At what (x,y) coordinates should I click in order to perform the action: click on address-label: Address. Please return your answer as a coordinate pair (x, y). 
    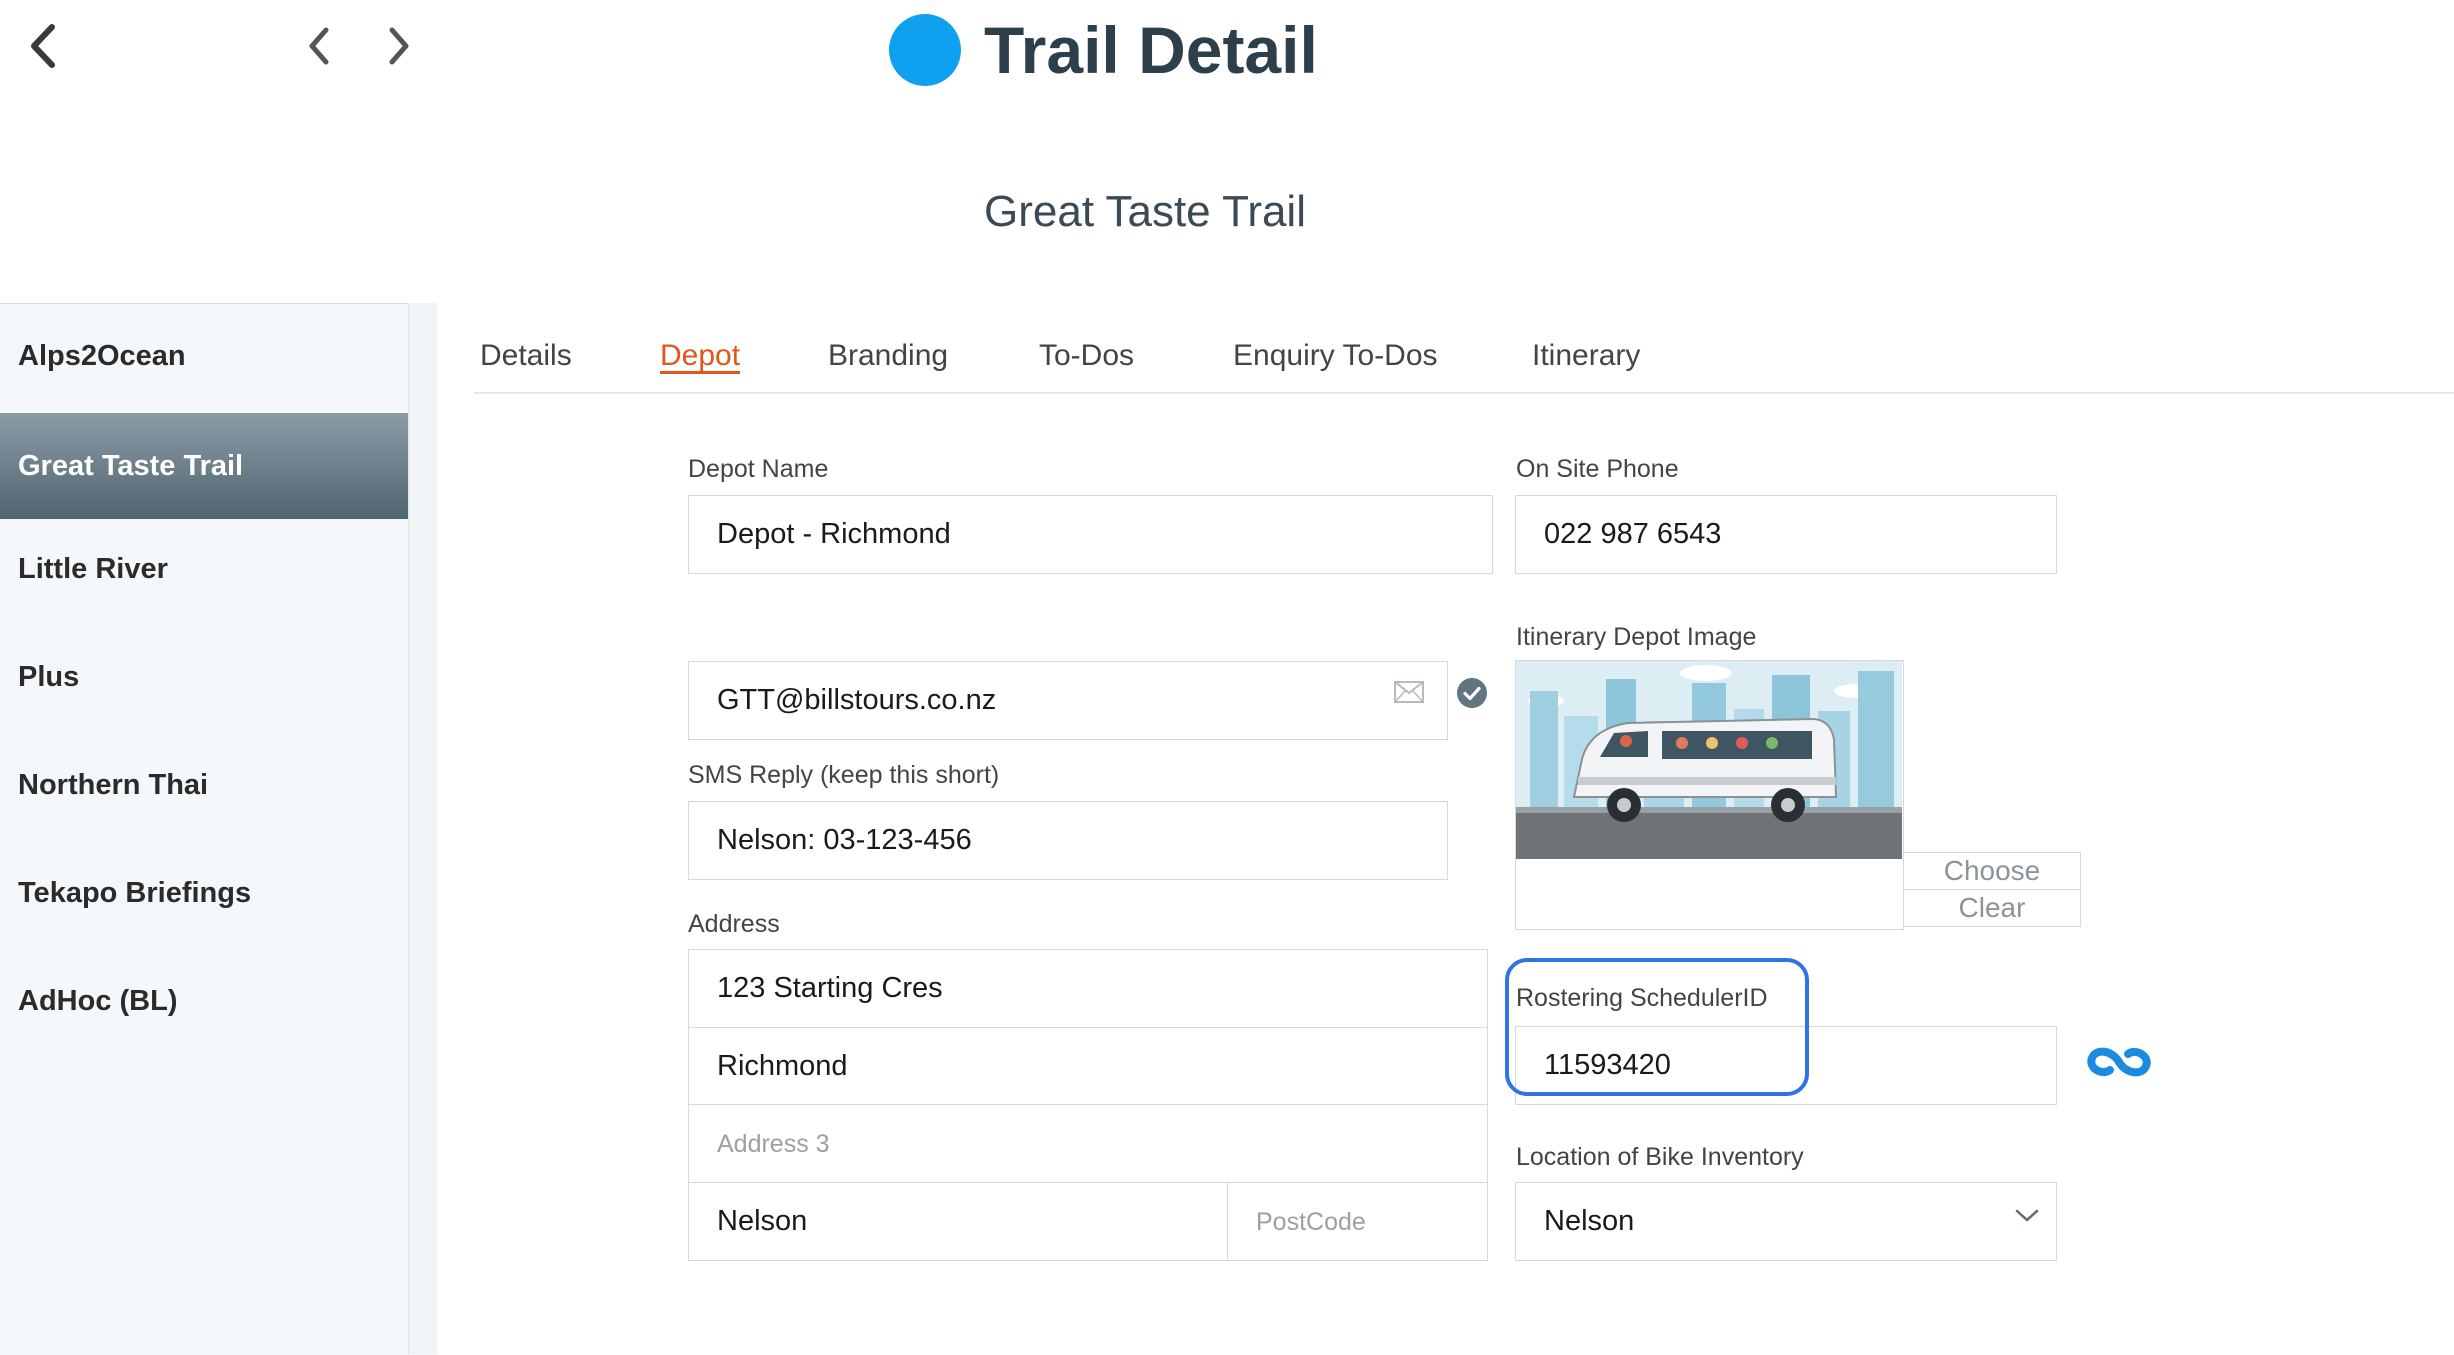
    Looking at the image, I should click on (734, 924).